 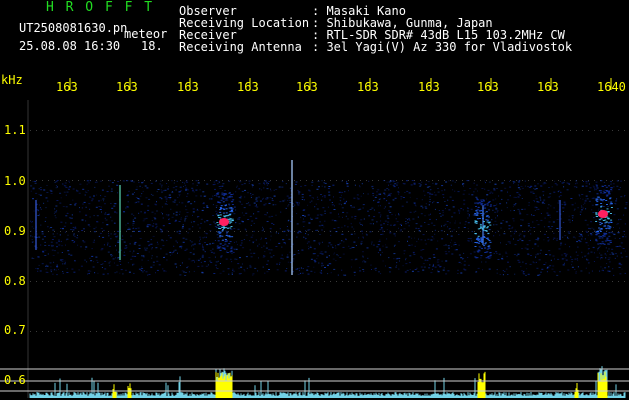 I want to click on y-unit-label: kHz, so click(x=12, y=80).